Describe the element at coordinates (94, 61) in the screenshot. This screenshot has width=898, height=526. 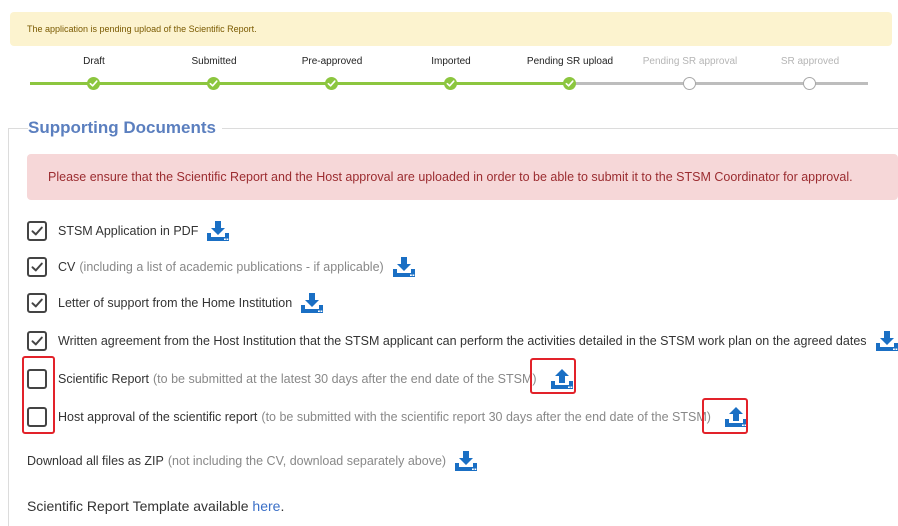
I see `stepper-label: Draft` at that location.